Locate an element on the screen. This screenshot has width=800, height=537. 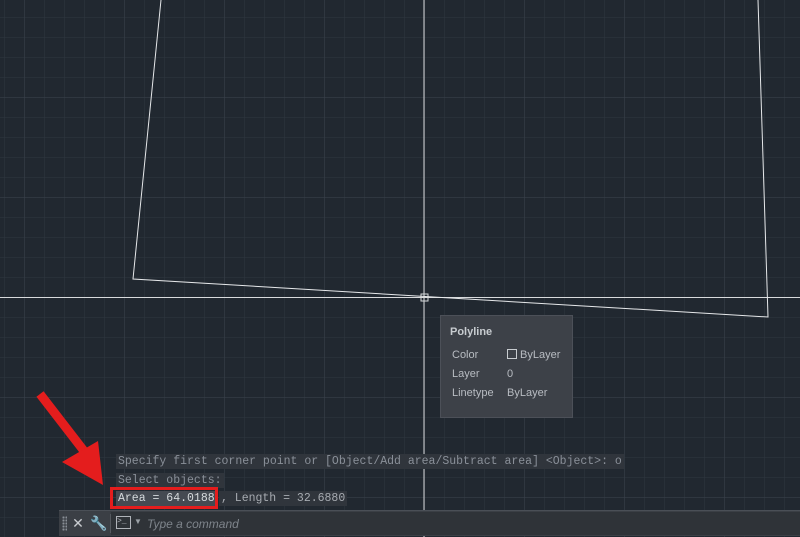
tooltip-label-linetype: Linetype is located at coordinates (473, 393).